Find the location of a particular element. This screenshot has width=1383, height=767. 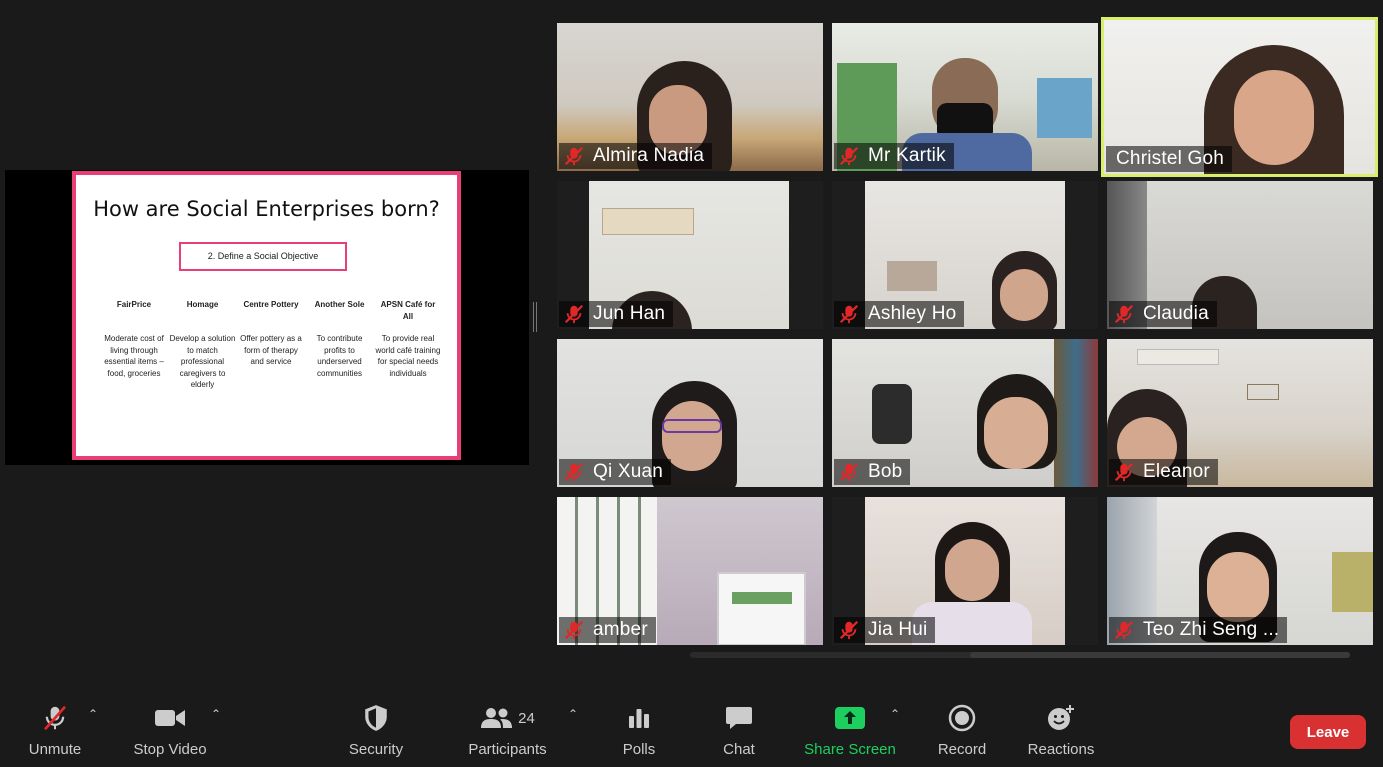

participants-label: Participants is located at coordinates (507, 749).